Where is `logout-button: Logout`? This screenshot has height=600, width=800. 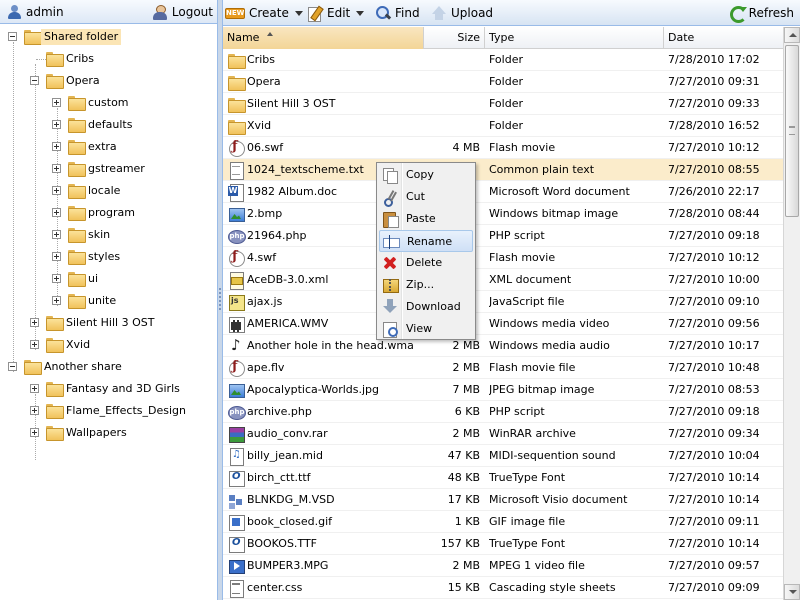 logout-button: Logout is located at coordinates (182, 12).